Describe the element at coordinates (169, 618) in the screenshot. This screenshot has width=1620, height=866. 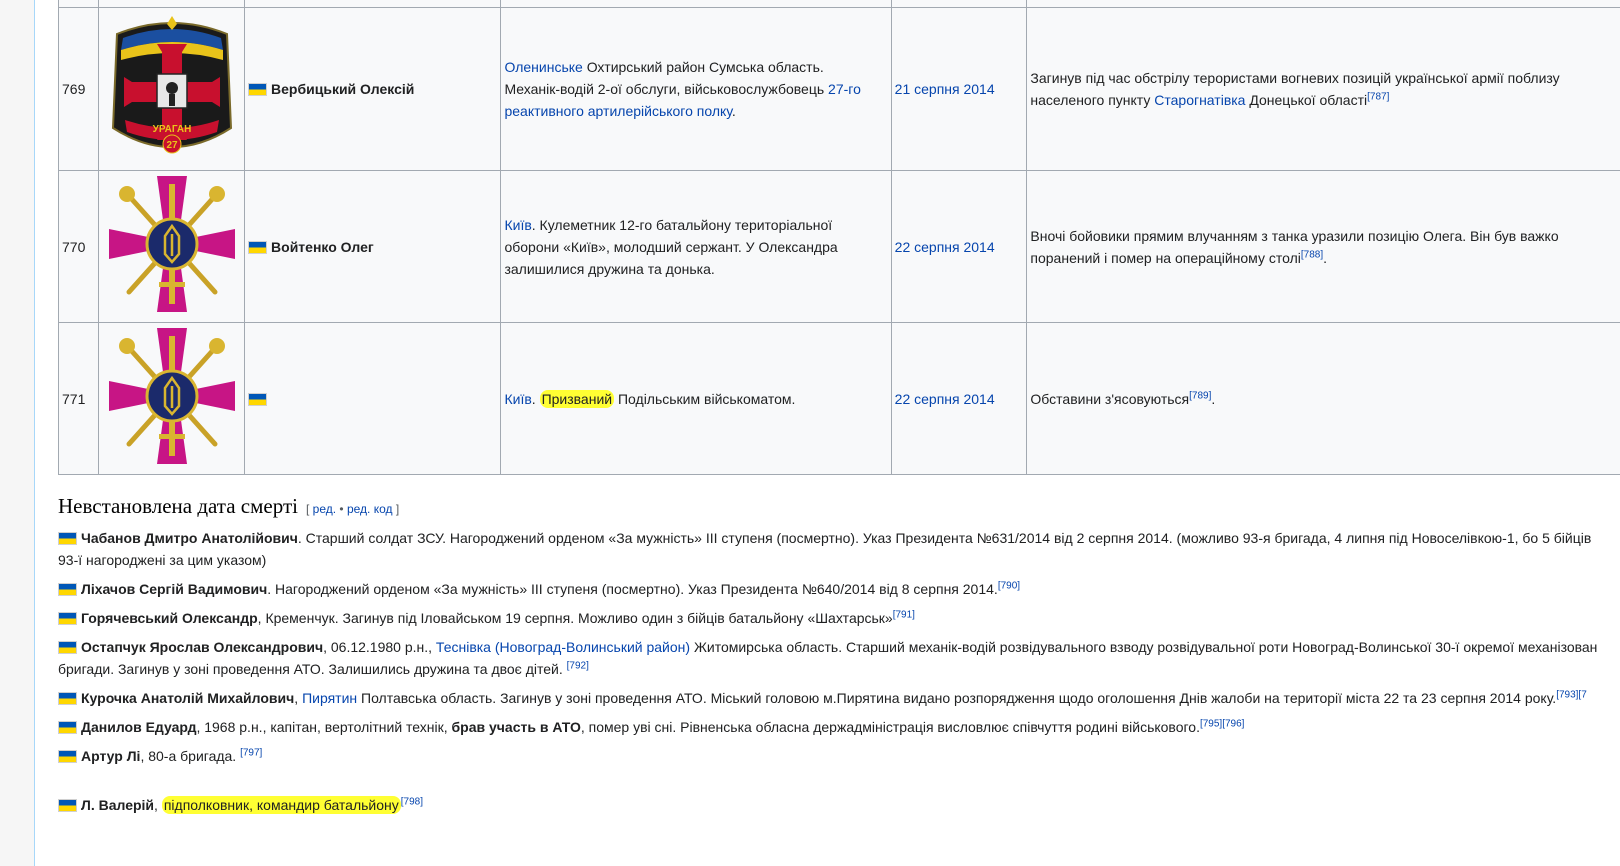
I see `soldier-name: Горячевський Олександр` at that location.